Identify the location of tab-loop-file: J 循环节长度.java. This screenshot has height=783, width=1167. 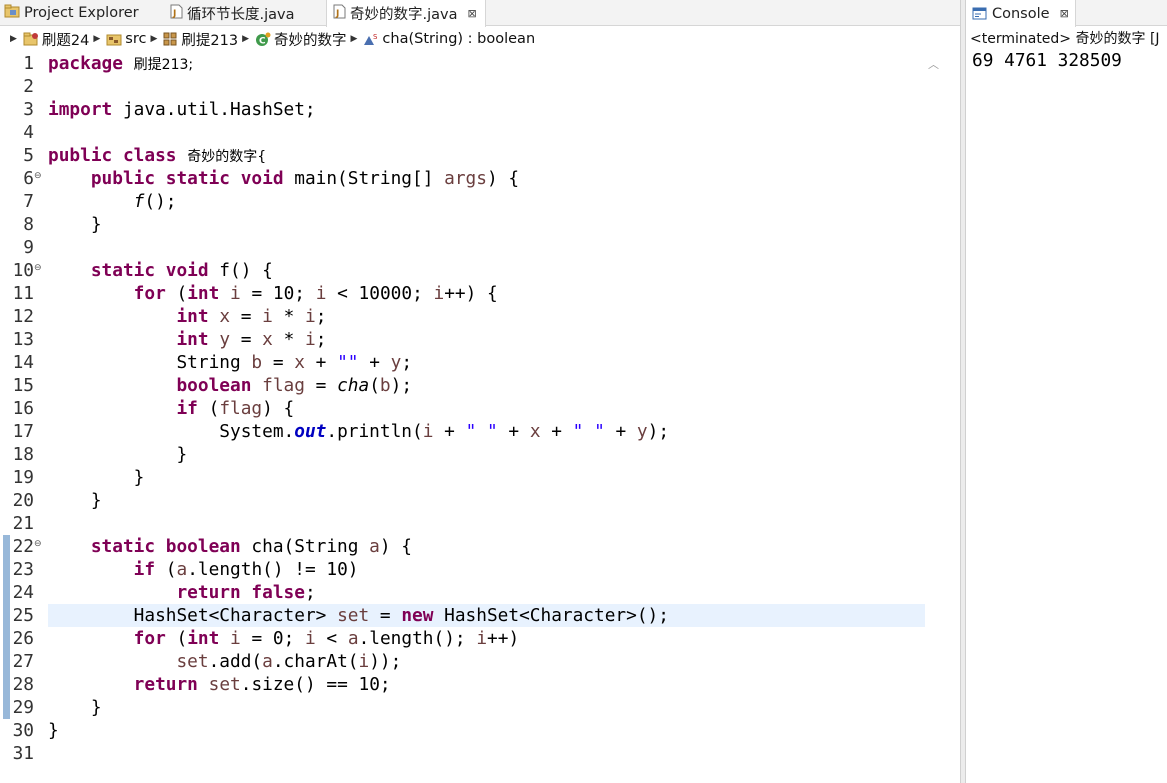
(232, 13).